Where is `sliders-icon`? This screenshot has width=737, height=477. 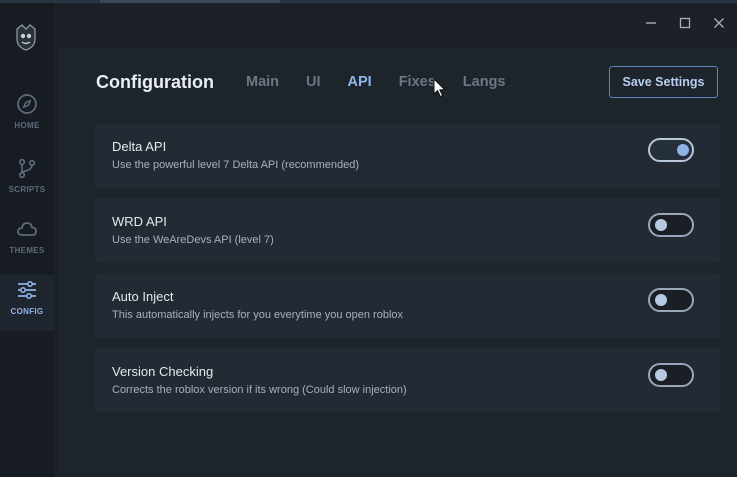
sliders-icon is located at coordinates (27, 290).